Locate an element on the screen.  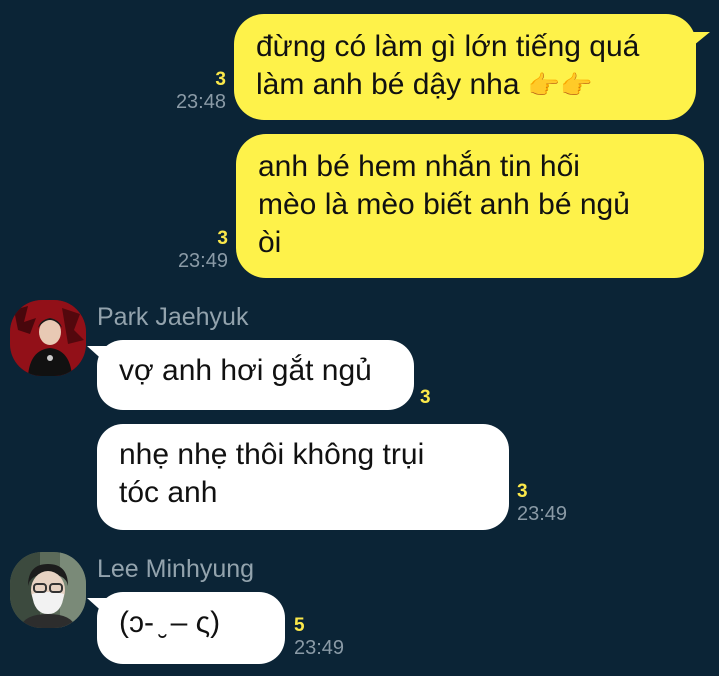
unread-count: 5 is located at coordinates (299, 625).